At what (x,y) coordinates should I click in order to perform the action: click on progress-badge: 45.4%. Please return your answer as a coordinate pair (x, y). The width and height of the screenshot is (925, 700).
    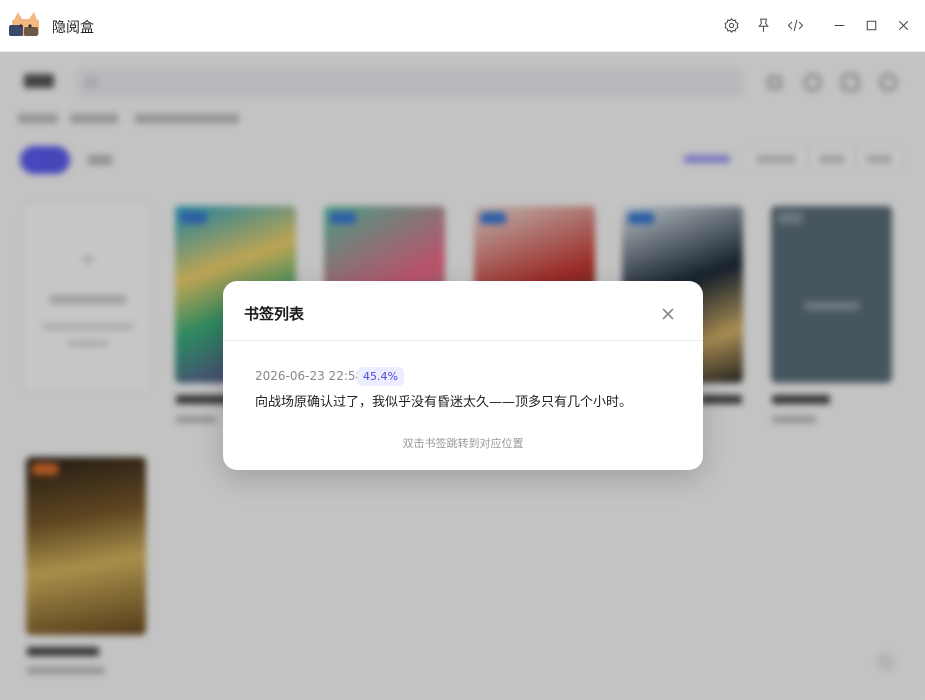
    Looking at the image, I should click on (380, 376).